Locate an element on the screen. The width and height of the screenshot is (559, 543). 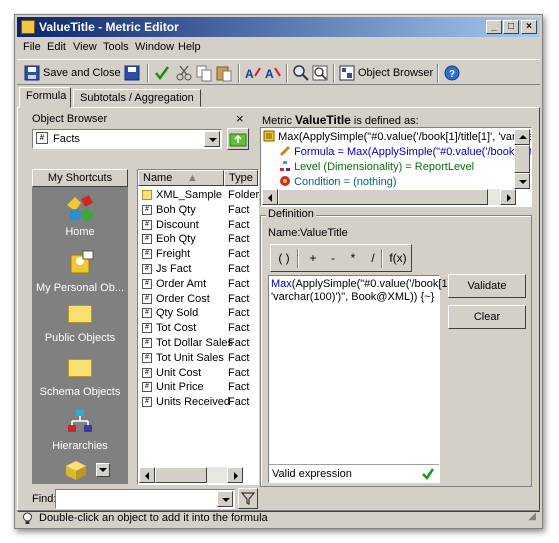
my-shortcuts-header: My Shortcuts is located at coordinates (80, 178).